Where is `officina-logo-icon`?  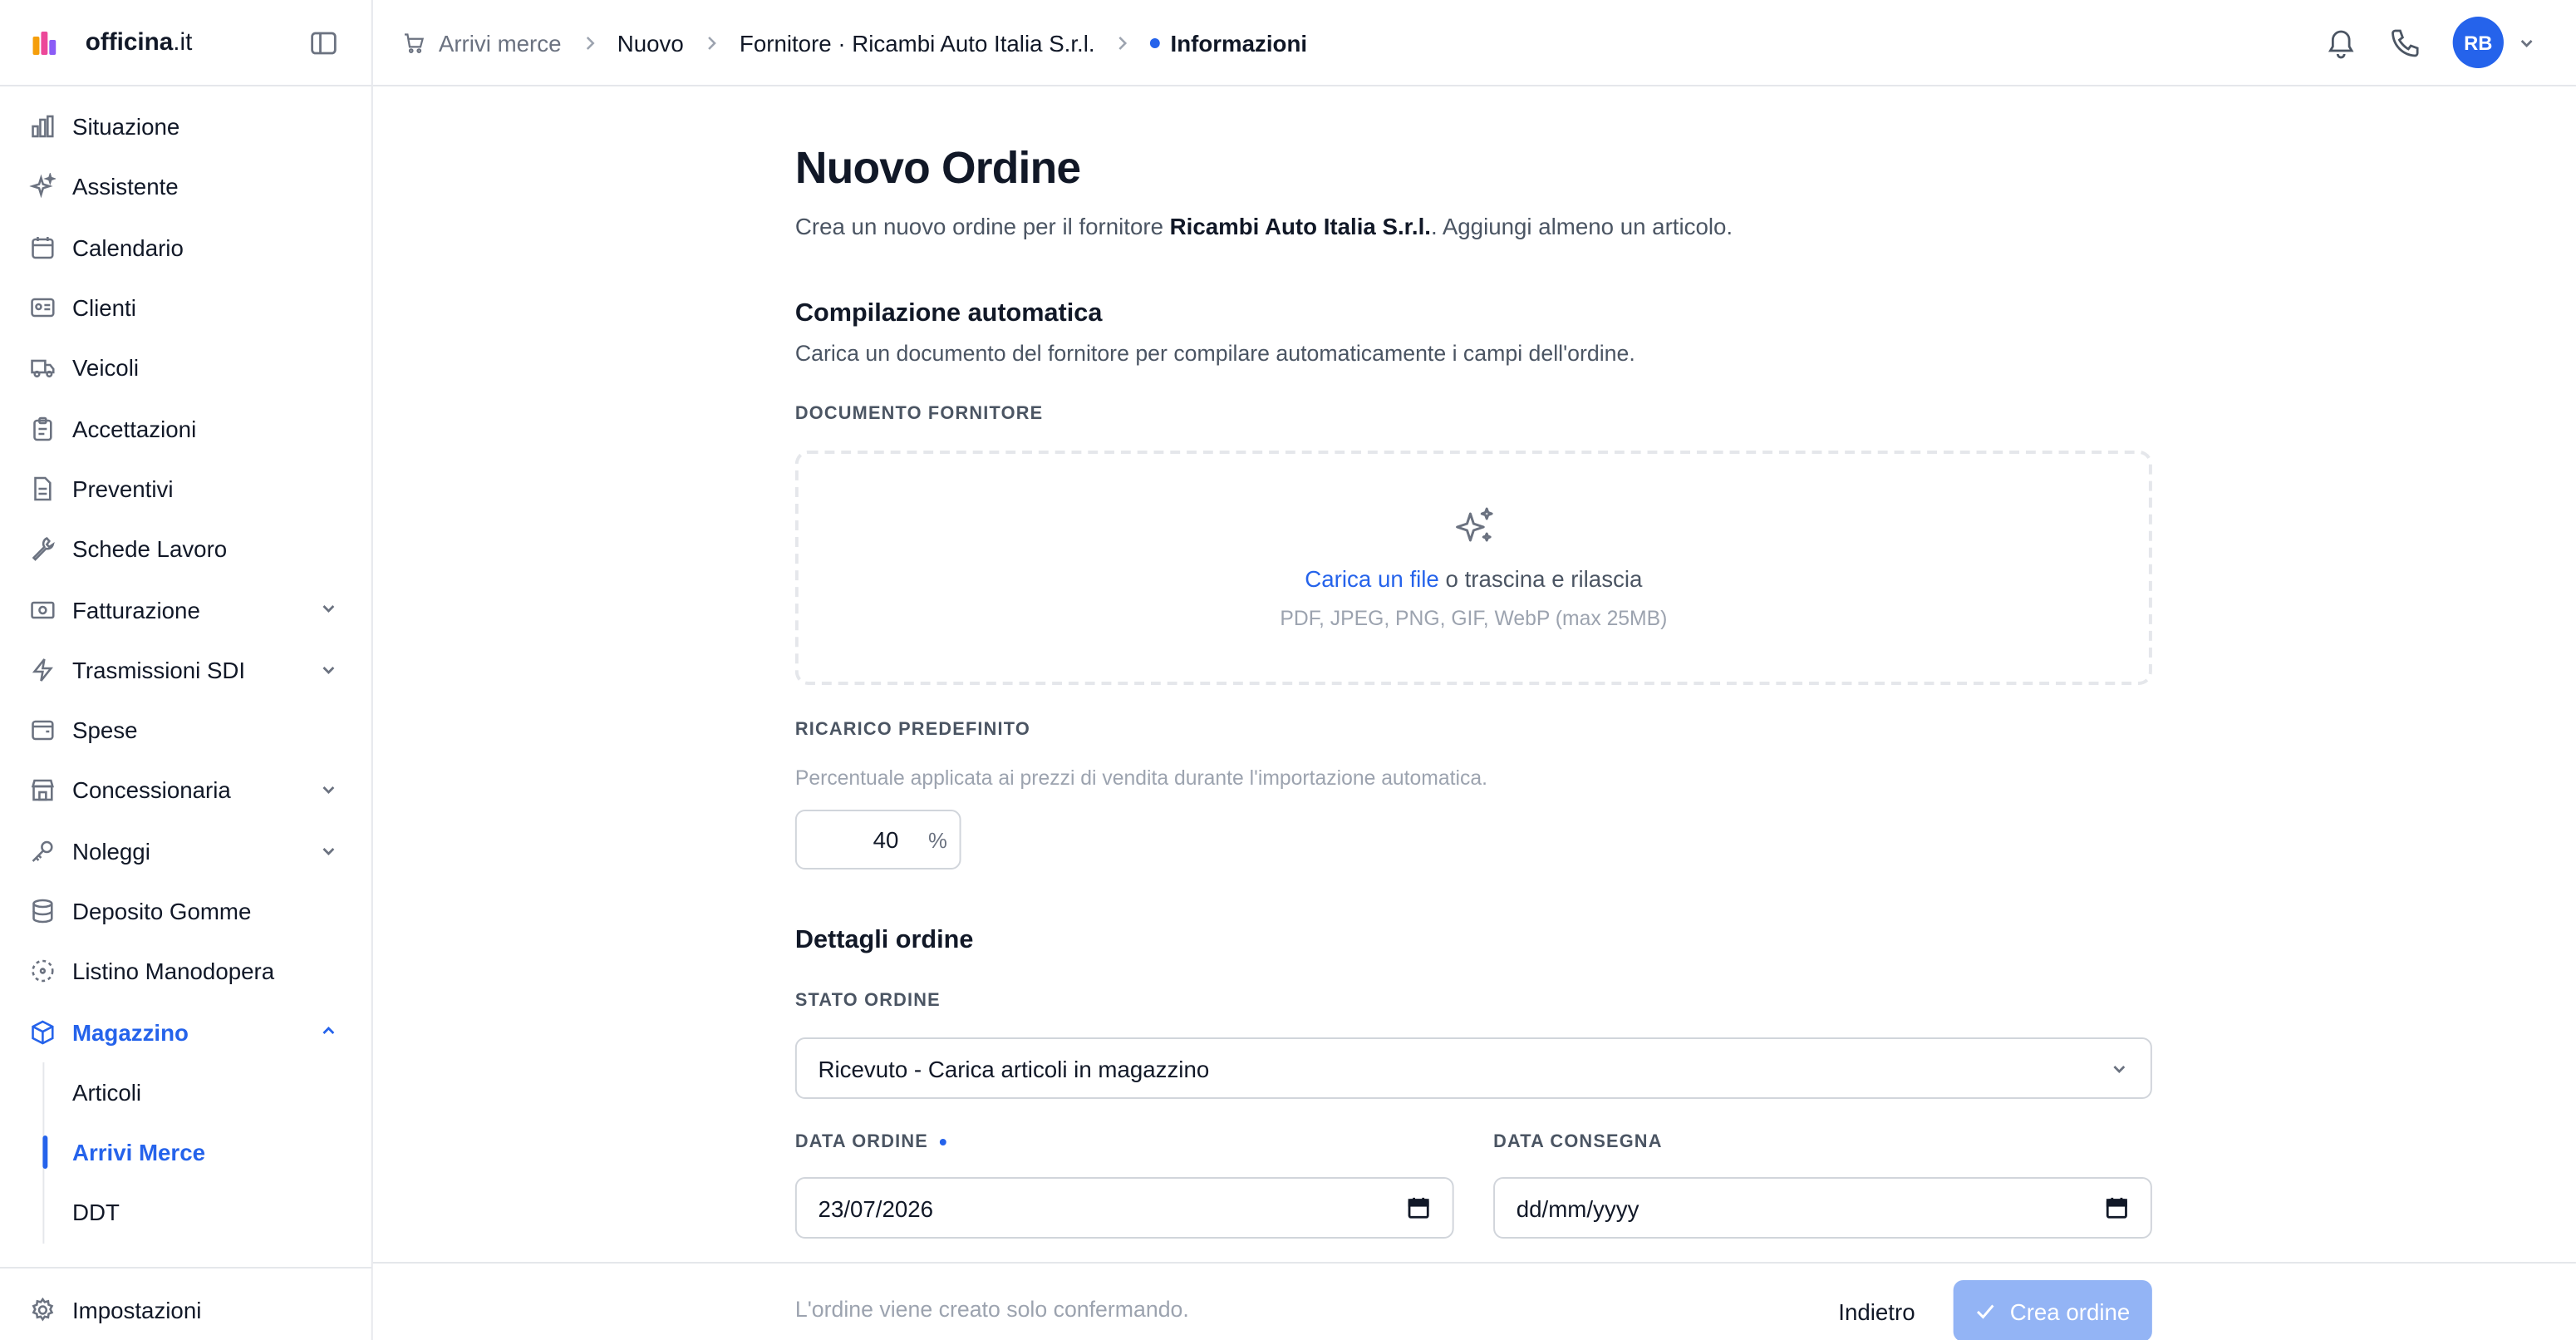 officina-logo-icon is located at coordinates (44, 42).